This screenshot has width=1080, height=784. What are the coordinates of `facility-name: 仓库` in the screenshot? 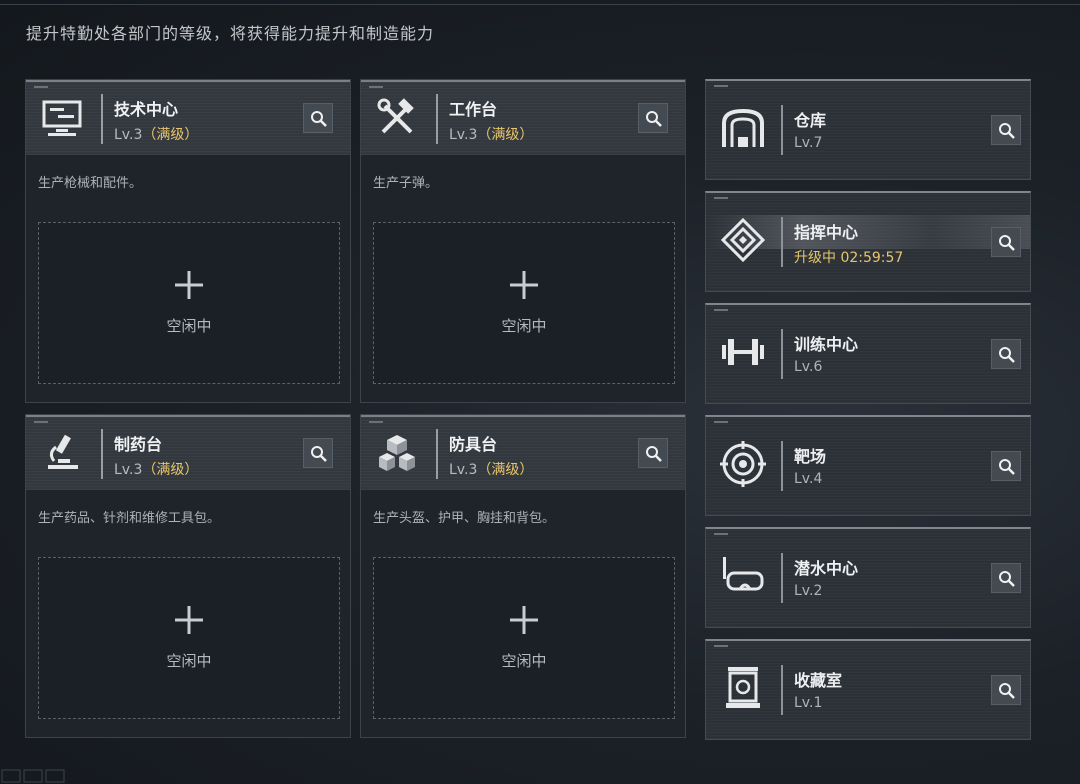 It's located at (810, 120).